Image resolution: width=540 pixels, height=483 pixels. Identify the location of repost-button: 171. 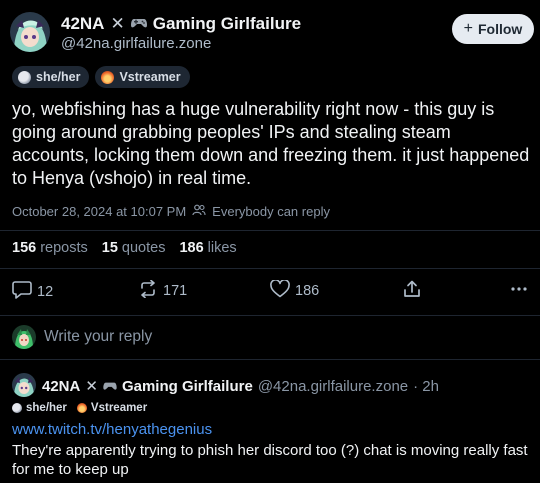
(163, 290).